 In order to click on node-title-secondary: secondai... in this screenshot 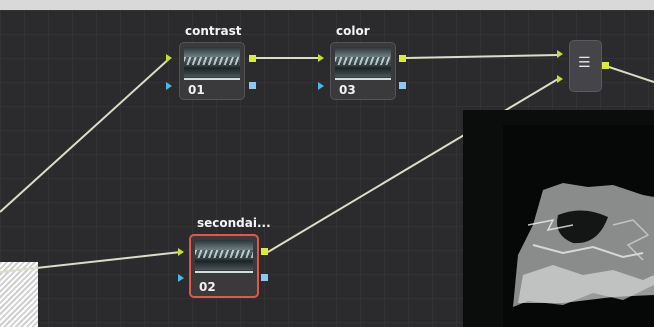, I will do `click(234, 223)`.